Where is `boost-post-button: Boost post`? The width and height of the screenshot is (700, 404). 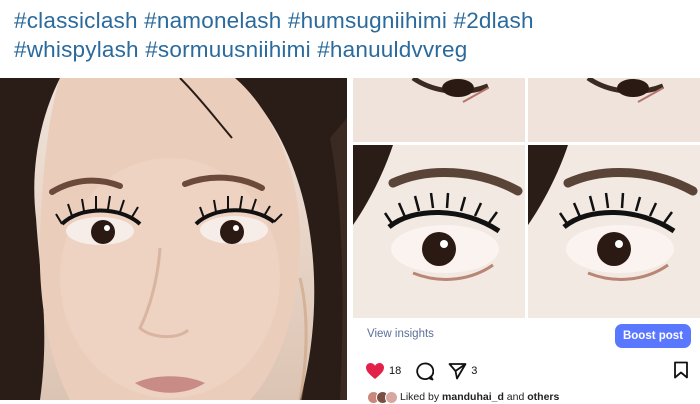
boost-post-button: Boost post is located at coordinates (653, 336).